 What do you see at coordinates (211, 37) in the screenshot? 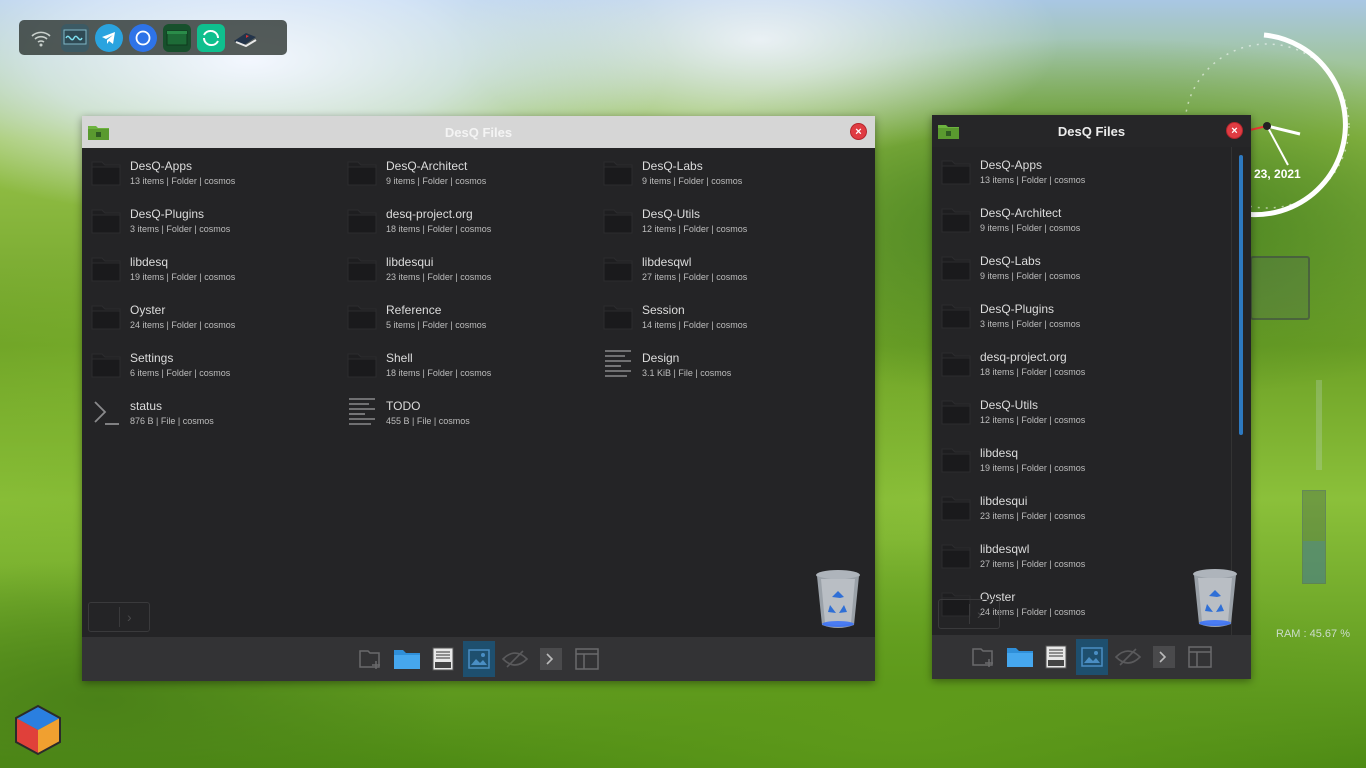
I see `element-icon` at bounding box center [211, 37].